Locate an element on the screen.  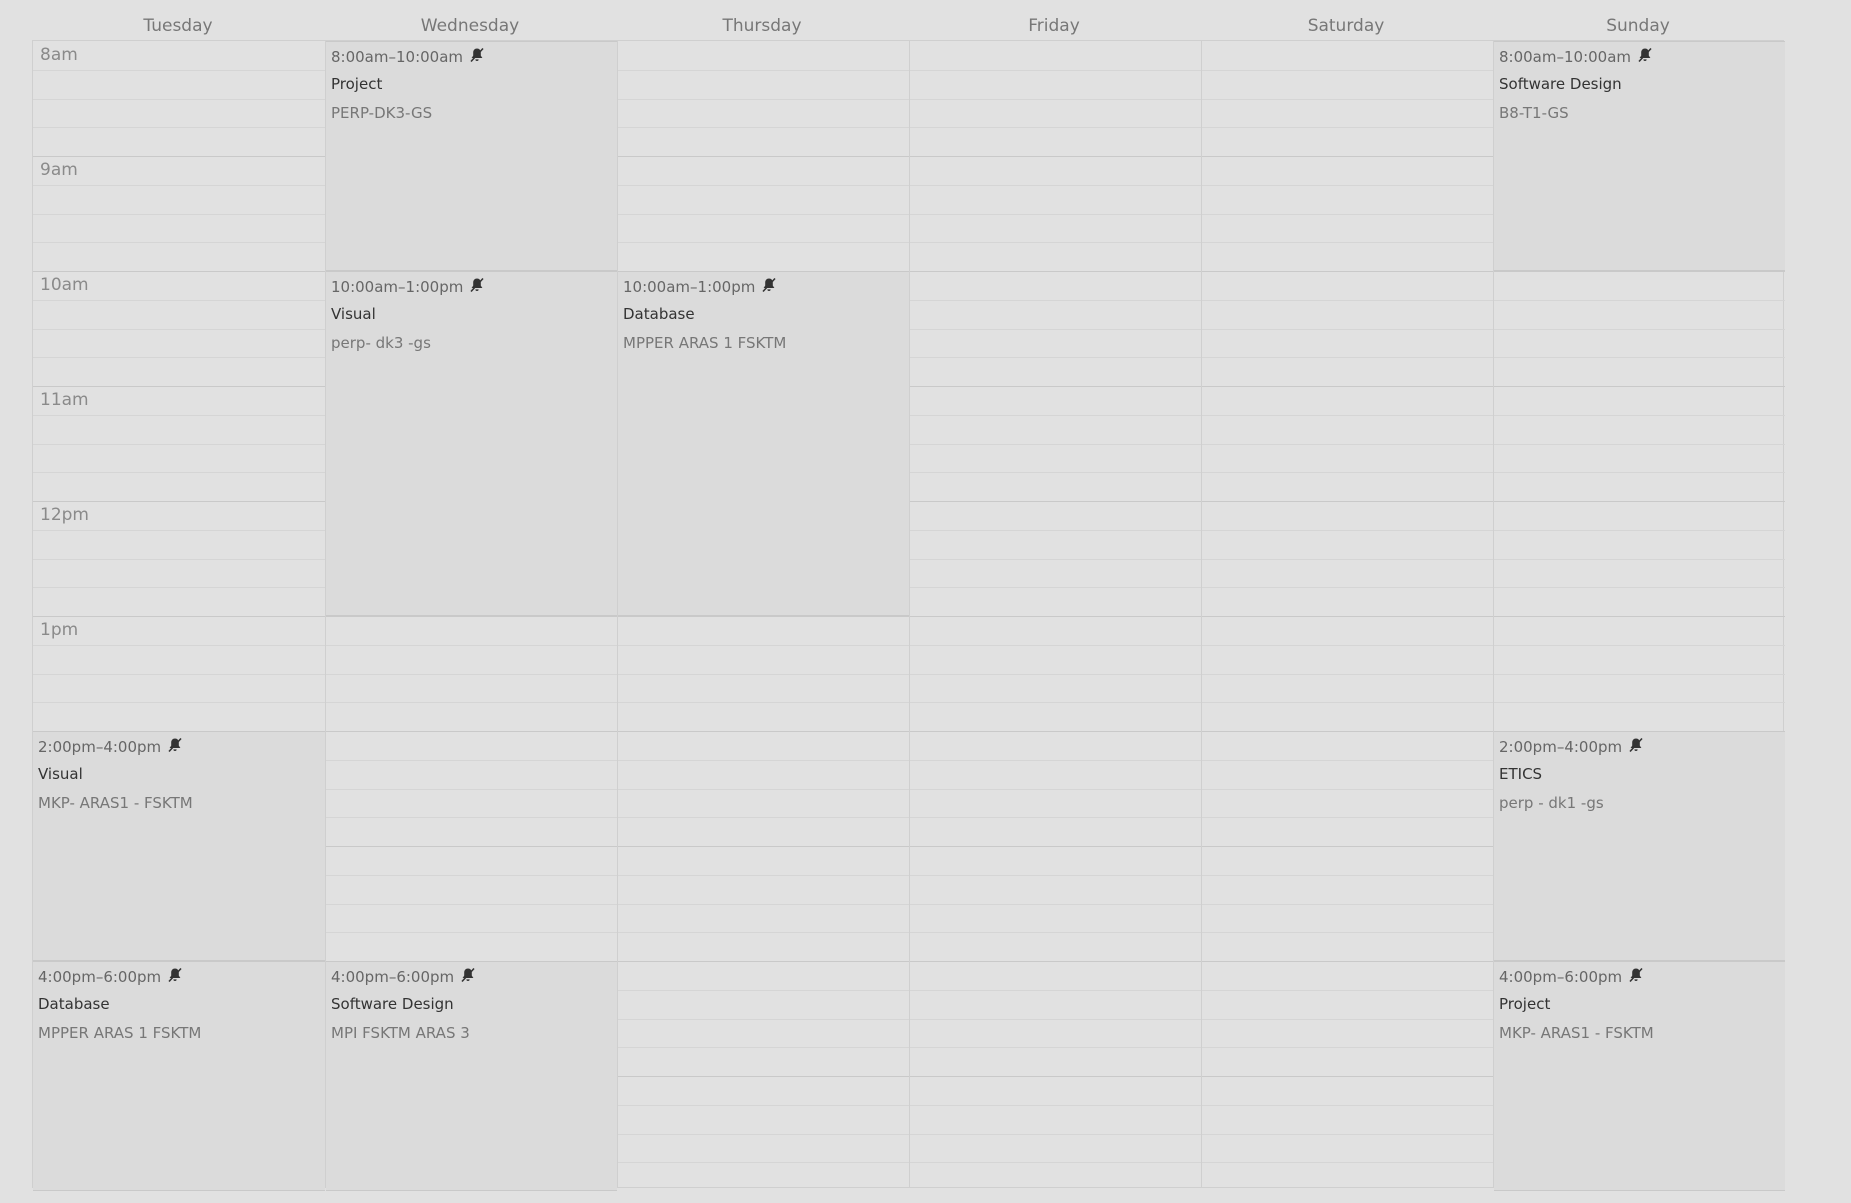
event-time: 8:00am–10:00am is located at coordinates (471, 57).